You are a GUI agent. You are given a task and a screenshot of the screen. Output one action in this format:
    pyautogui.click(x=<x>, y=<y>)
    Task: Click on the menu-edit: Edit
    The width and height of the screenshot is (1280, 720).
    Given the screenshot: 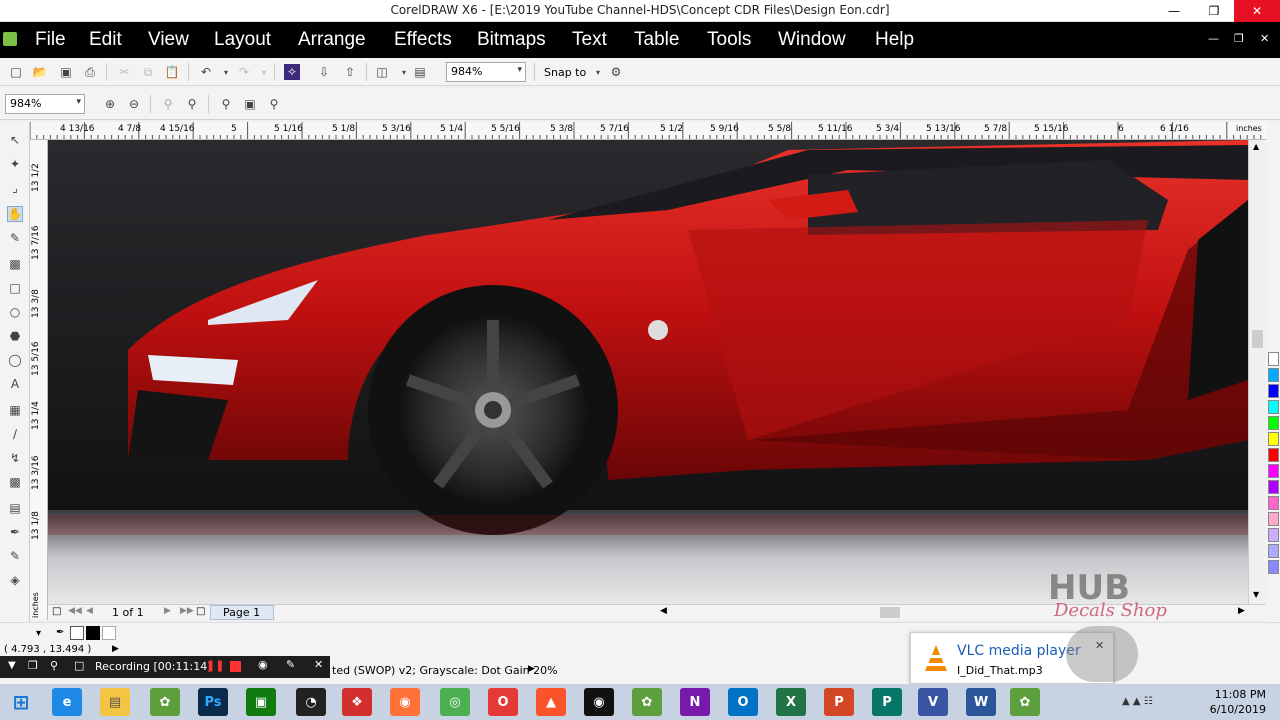 What is the action you would take?
    pyautogui.click(x=105, y=40)
    